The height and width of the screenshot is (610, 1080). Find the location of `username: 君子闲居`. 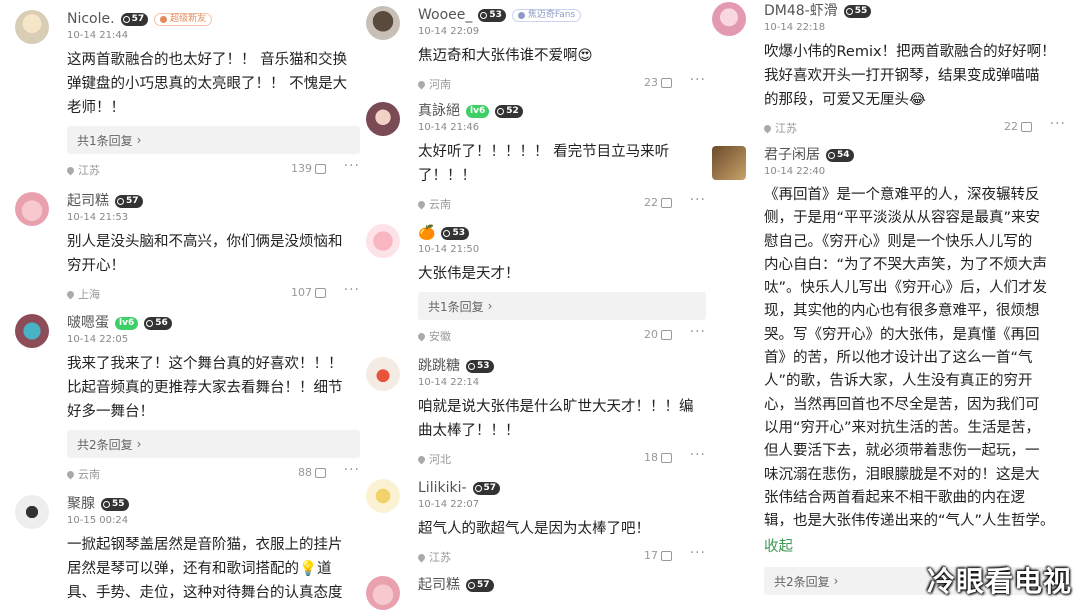

username: 君子闲居 is located at coordinates (792, 155).